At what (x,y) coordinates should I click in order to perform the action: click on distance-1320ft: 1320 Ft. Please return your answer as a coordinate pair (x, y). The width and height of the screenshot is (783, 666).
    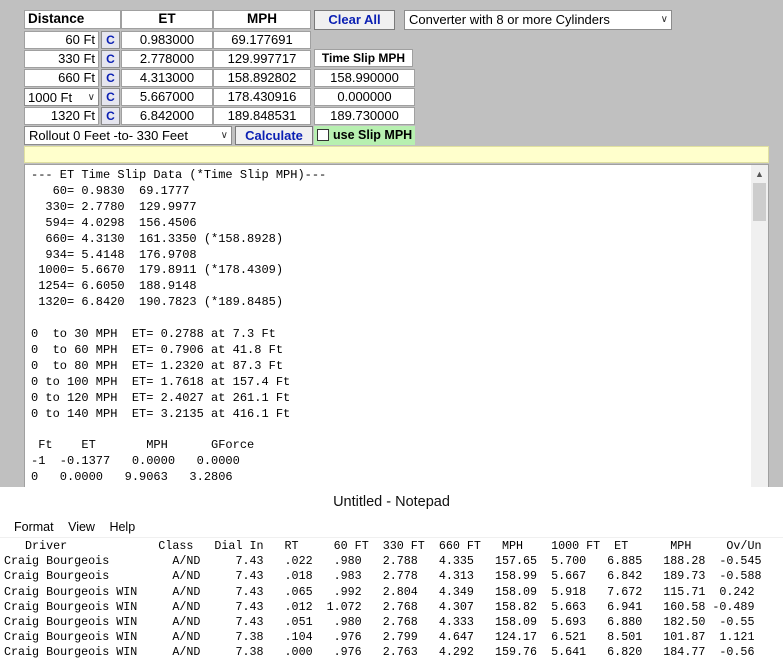
    Looking at the image, I should click on (61, 116).